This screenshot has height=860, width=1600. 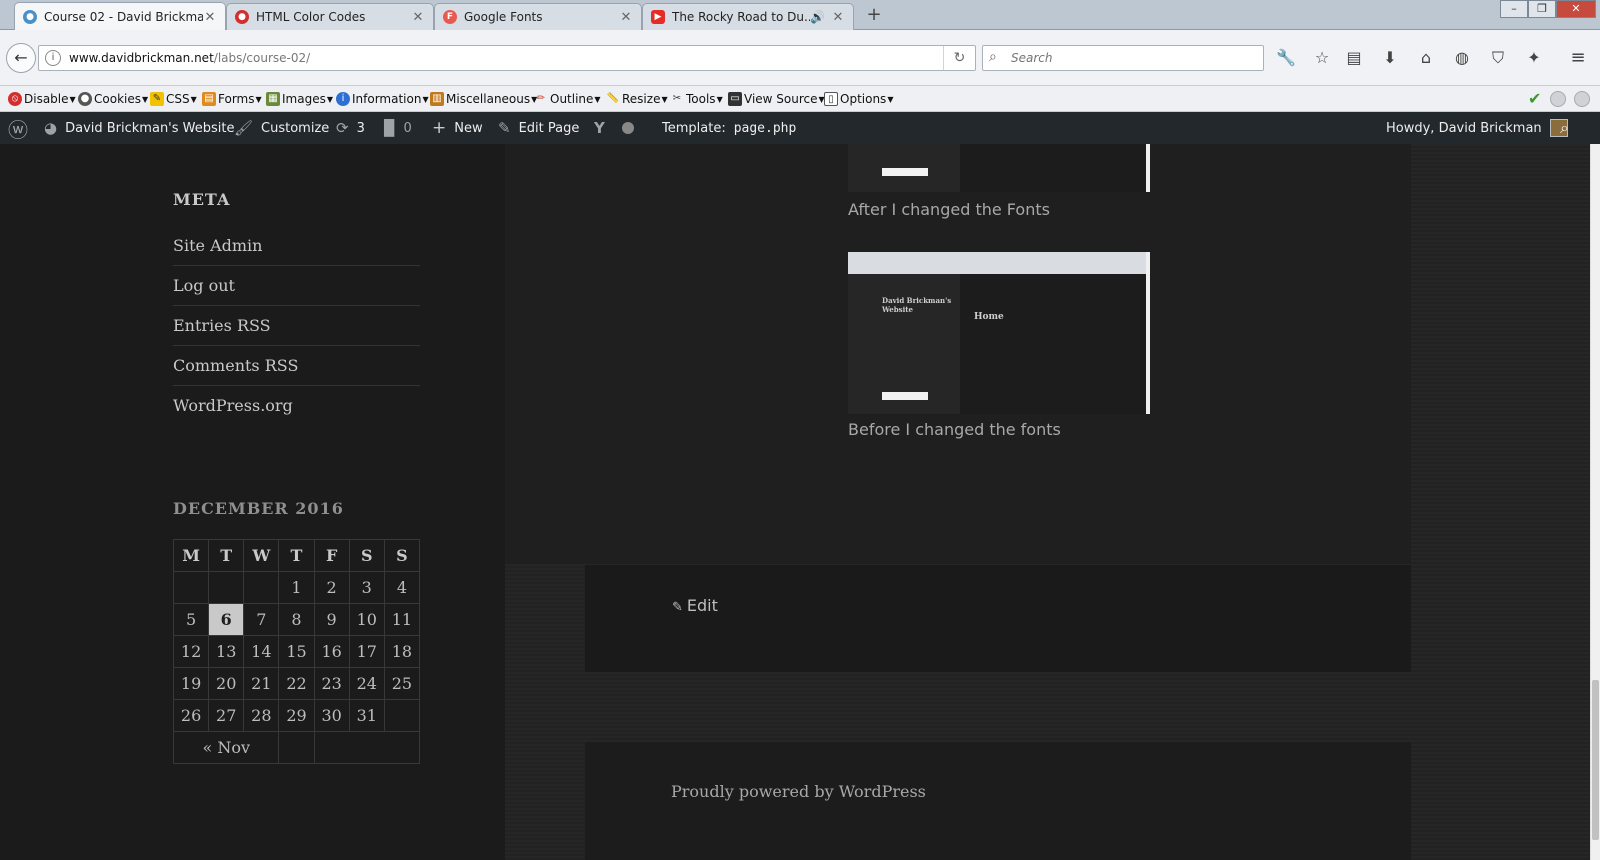 I want to click on calendar-day: 22, so click(x=296, y=683).